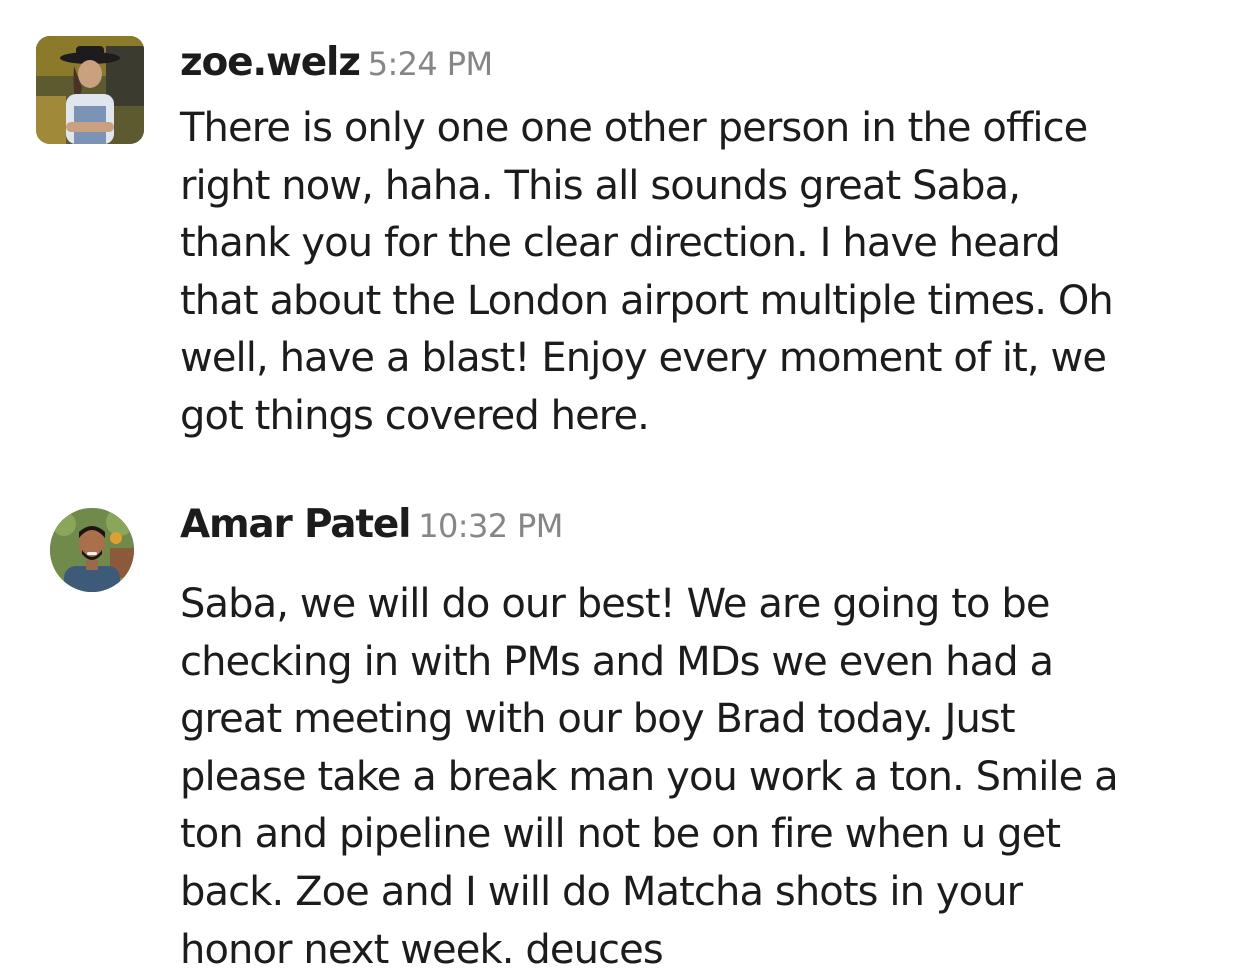  What do you see at coordinates (490, 526) in the screenshot?
I see `message-timestamp: 10:32 PM` at bounding box center [490, 526].